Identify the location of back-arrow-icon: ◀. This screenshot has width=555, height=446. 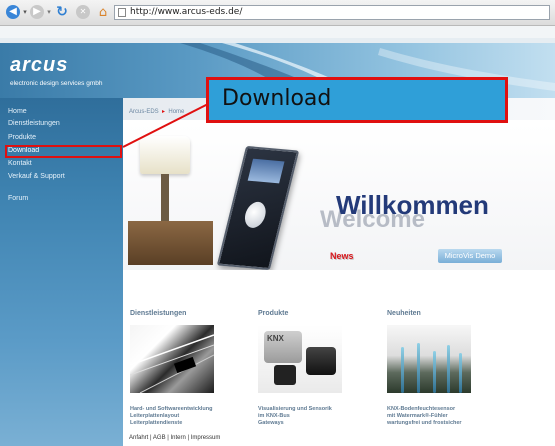
(13, 12).